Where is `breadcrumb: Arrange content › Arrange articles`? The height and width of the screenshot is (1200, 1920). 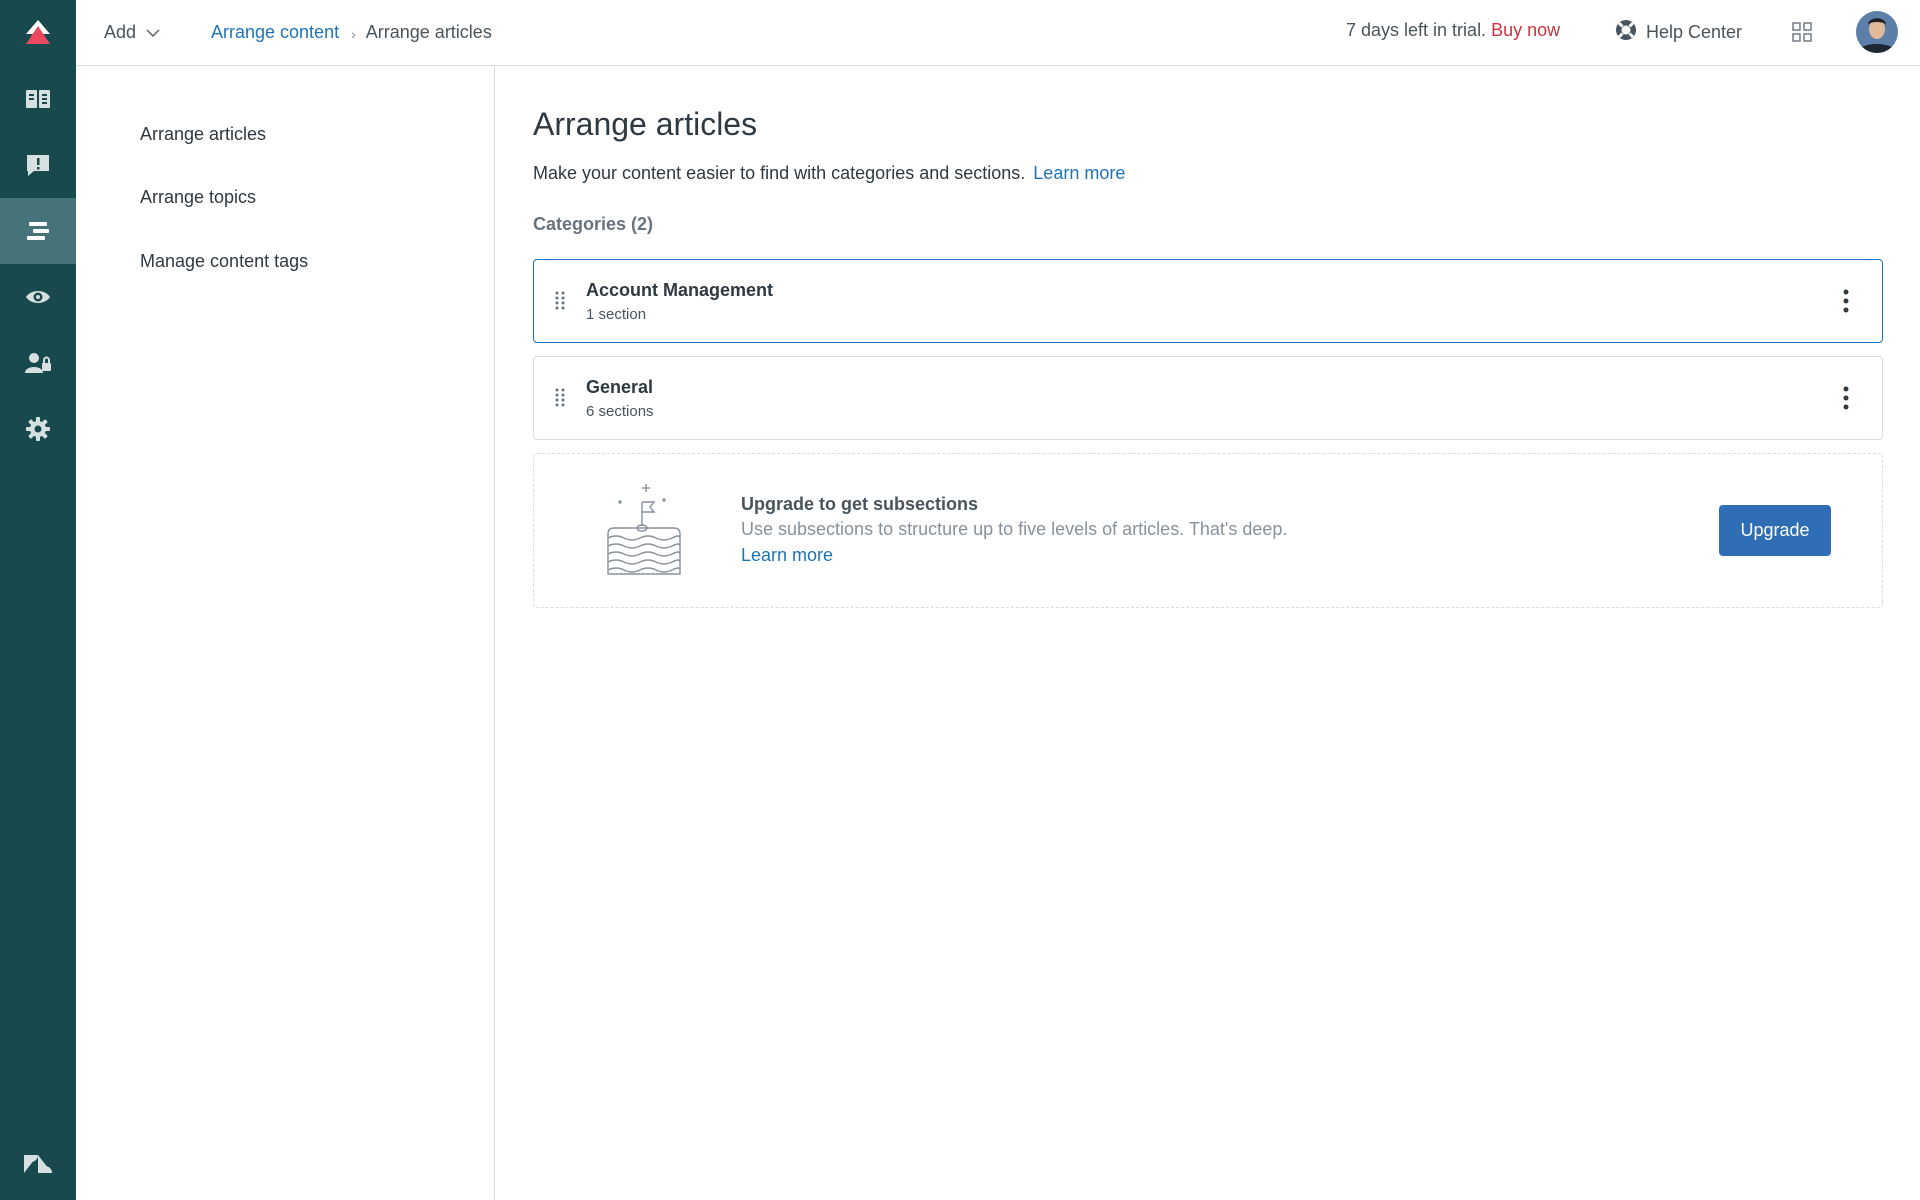
breadcrumb: Arrange content › Arrange articles is located at coordinates (351, 32).